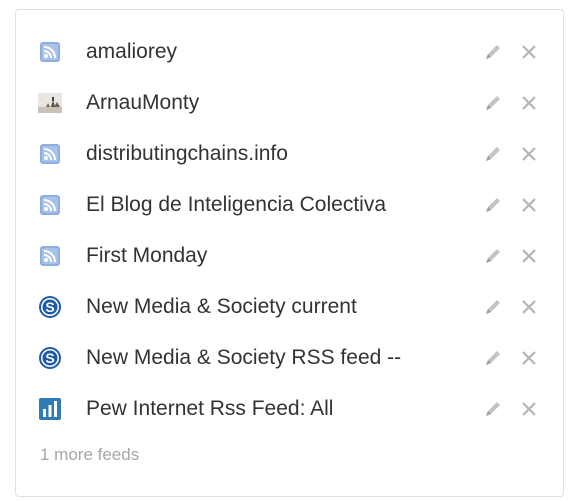 This screenshot has width=571, height=501. What do you see at coordinates (147, 255) in the screenshot?
I see `feed-title: First Monday` at bounding box center [147, 255].